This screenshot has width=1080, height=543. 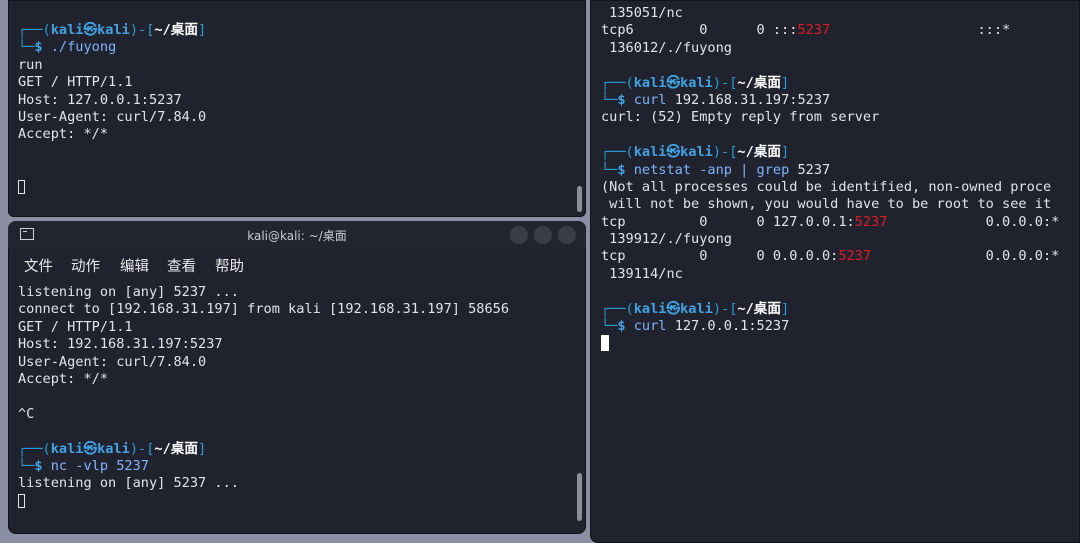 What do you see at coordinates (229, 265) in the screenshot?
I see `menu-help: 帮助` at bounding box center [229, 265].